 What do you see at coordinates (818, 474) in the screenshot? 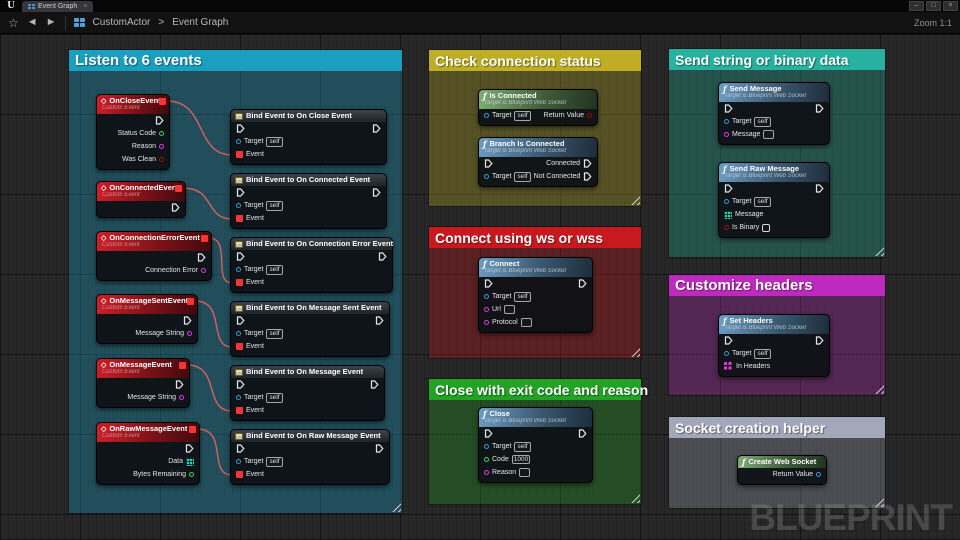
I see `object-return-pin` at bounding box center [818, 474].